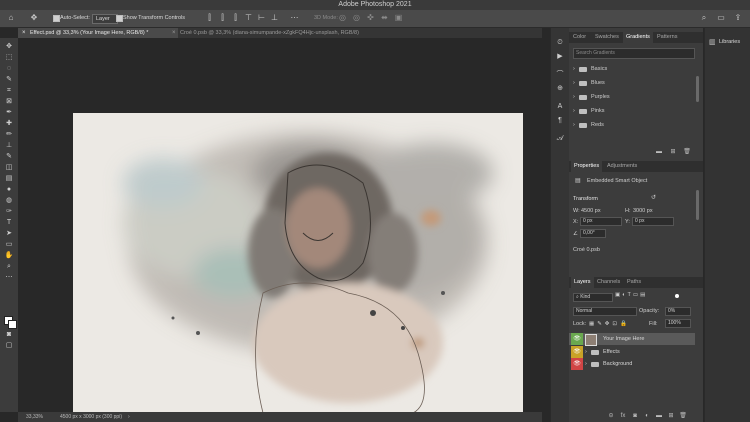 The height and width of the screenshot is (422, 750). Describe the element at coordinates (9, 79) in the screenshot. I see `quick-select-tool-icon: ✎` at that location.